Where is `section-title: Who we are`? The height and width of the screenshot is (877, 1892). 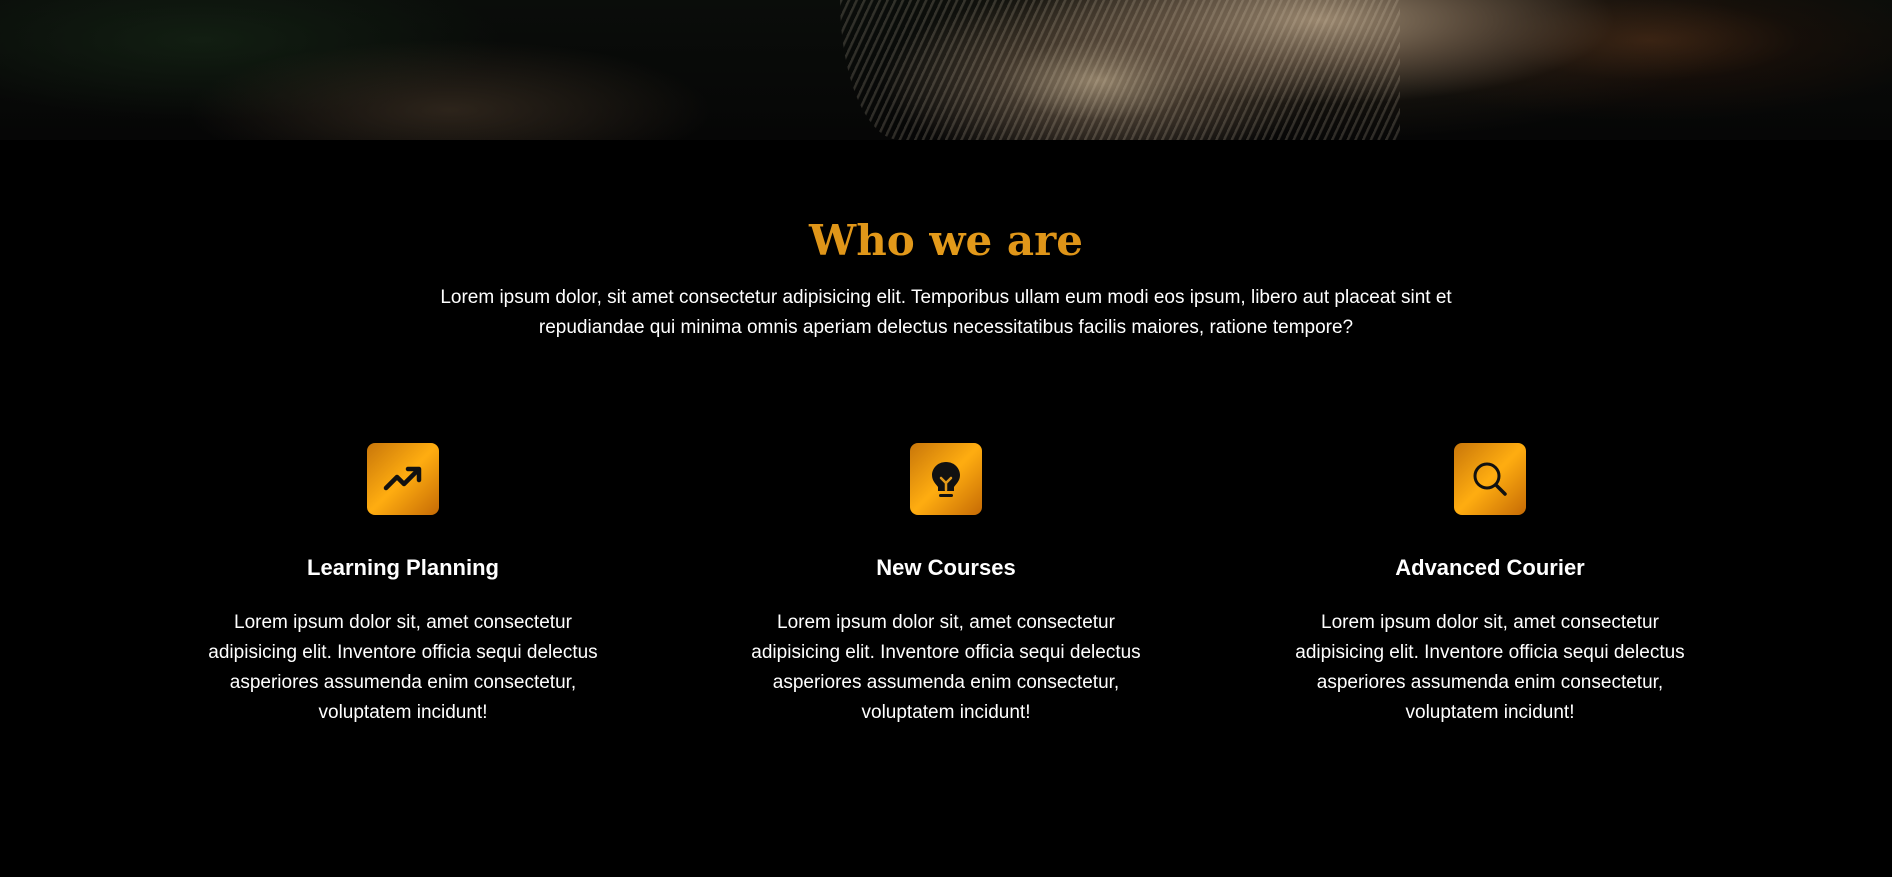 section-title: Who we are is located at coordinates (946, 241).